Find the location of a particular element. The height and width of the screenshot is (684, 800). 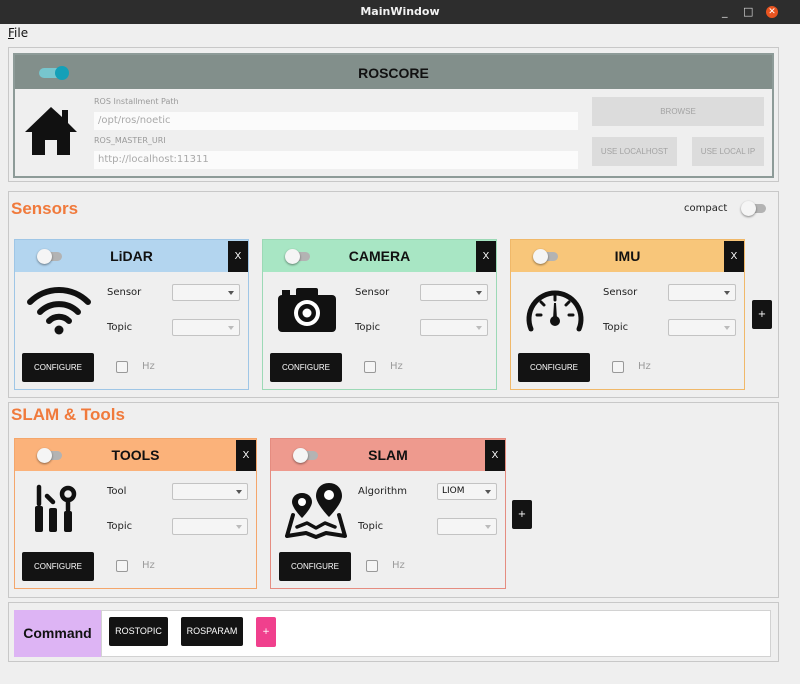

camera-configure-button: CONFIGURE is located at coordinates (306, 367).